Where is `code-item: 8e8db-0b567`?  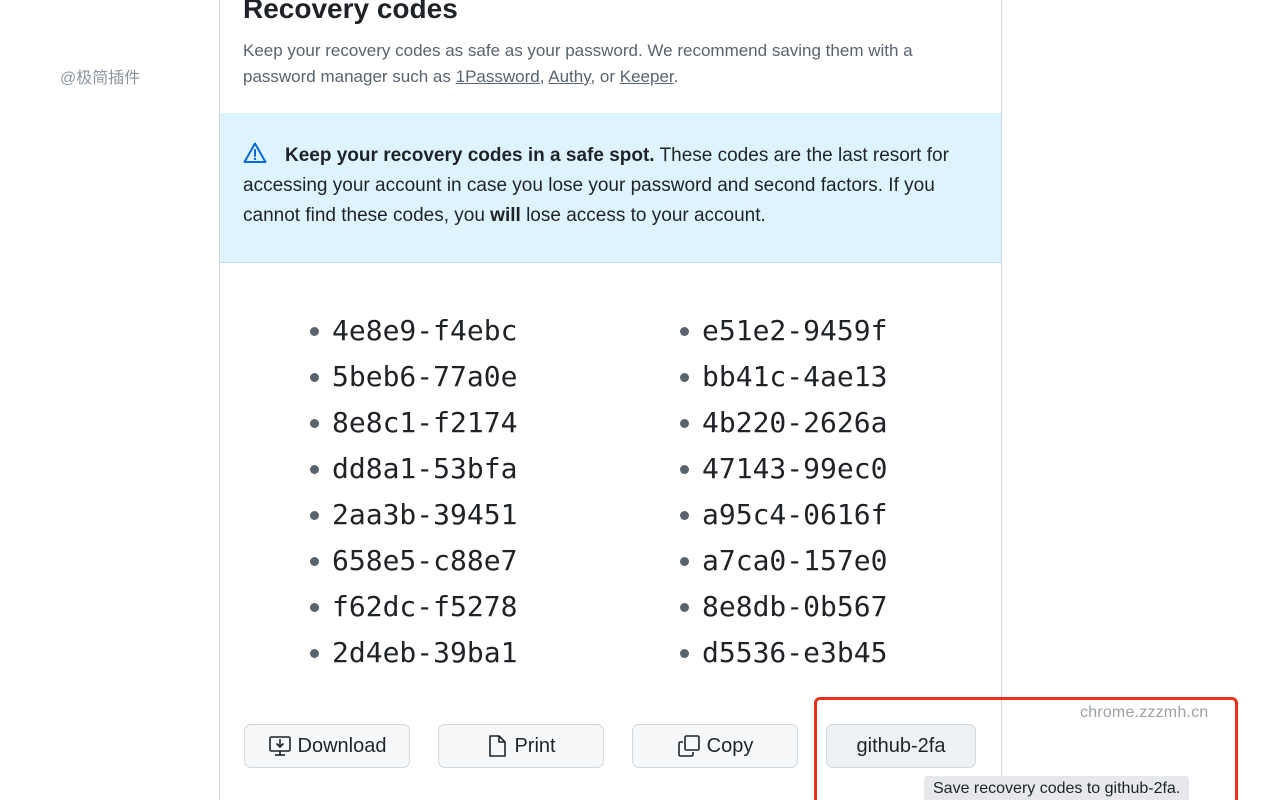 code-item: 8e8db-0b567 is located at coordinates (815, 607).